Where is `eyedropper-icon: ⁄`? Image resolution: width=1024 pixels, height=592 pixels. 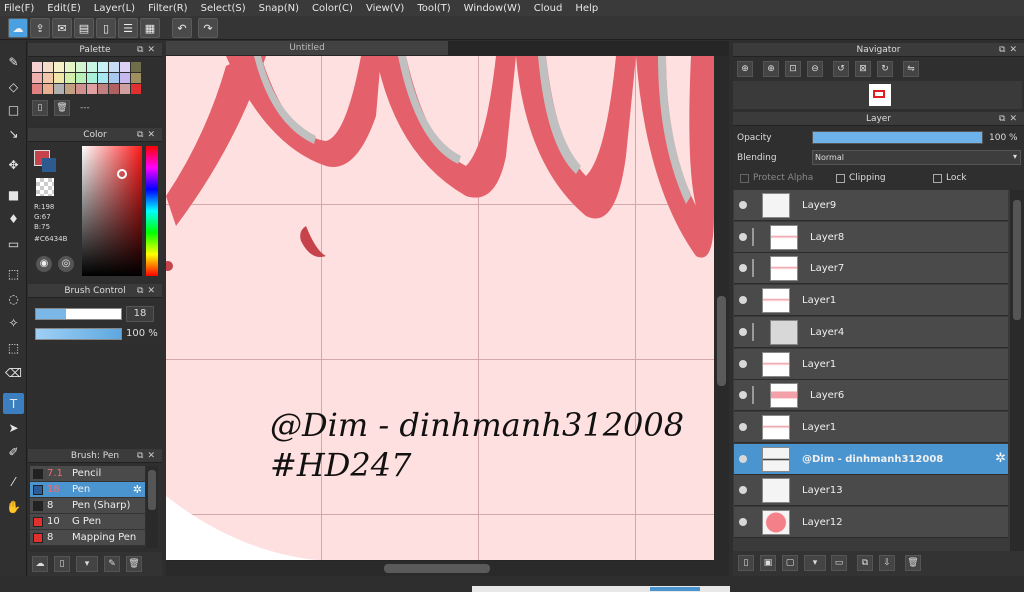
eyedropper-icon: ⁄ is located at coordinates (13, 481).